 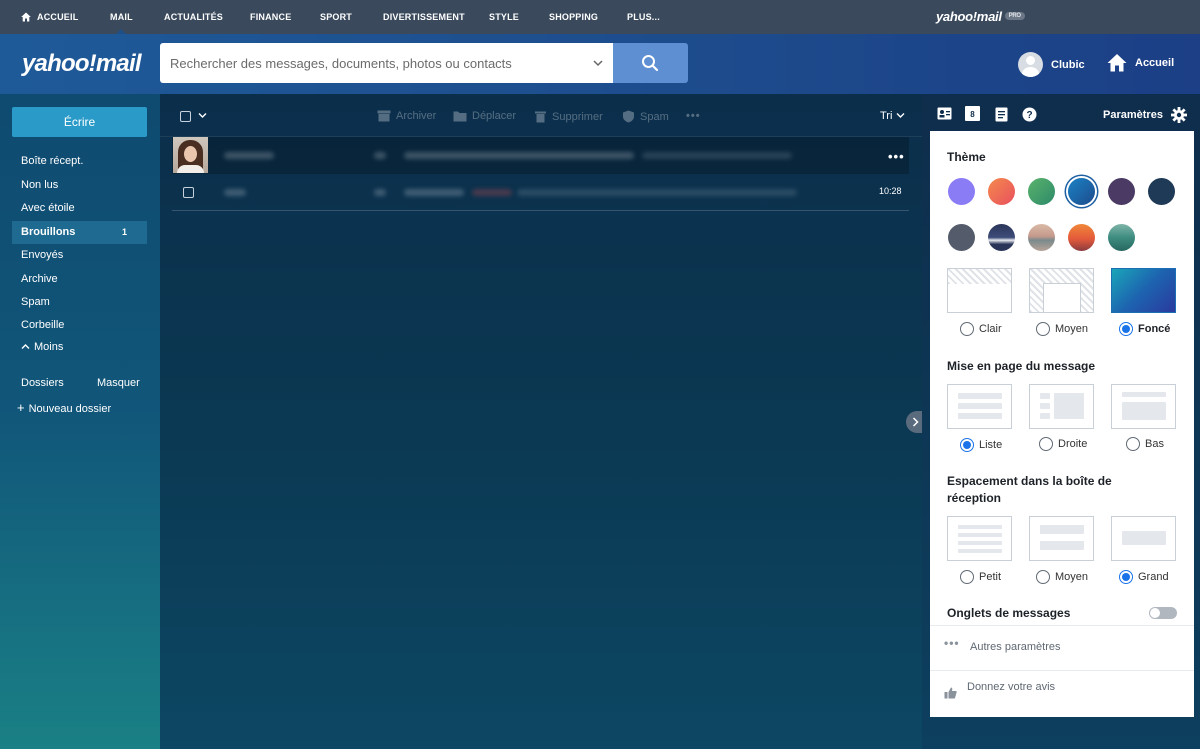 I want to click on message-checkbox, so click(x=188, y=192).